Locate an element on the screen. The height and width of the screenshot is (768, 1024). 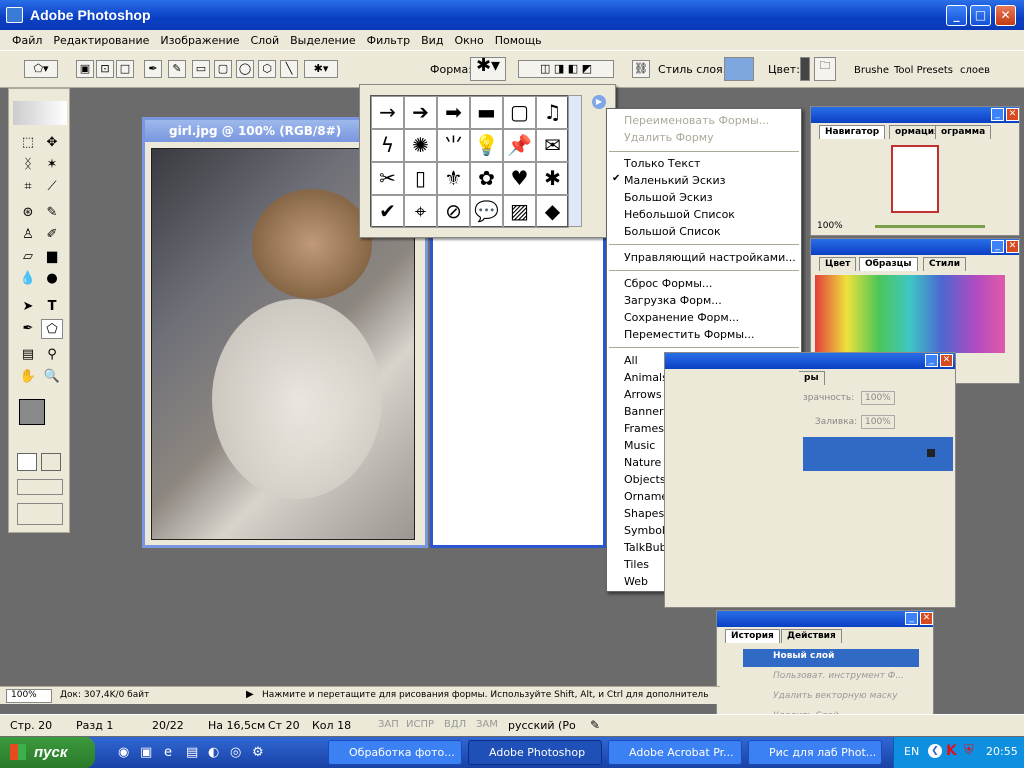
quicklaunch-icon: ◉ is located at coordinates (123, 752).